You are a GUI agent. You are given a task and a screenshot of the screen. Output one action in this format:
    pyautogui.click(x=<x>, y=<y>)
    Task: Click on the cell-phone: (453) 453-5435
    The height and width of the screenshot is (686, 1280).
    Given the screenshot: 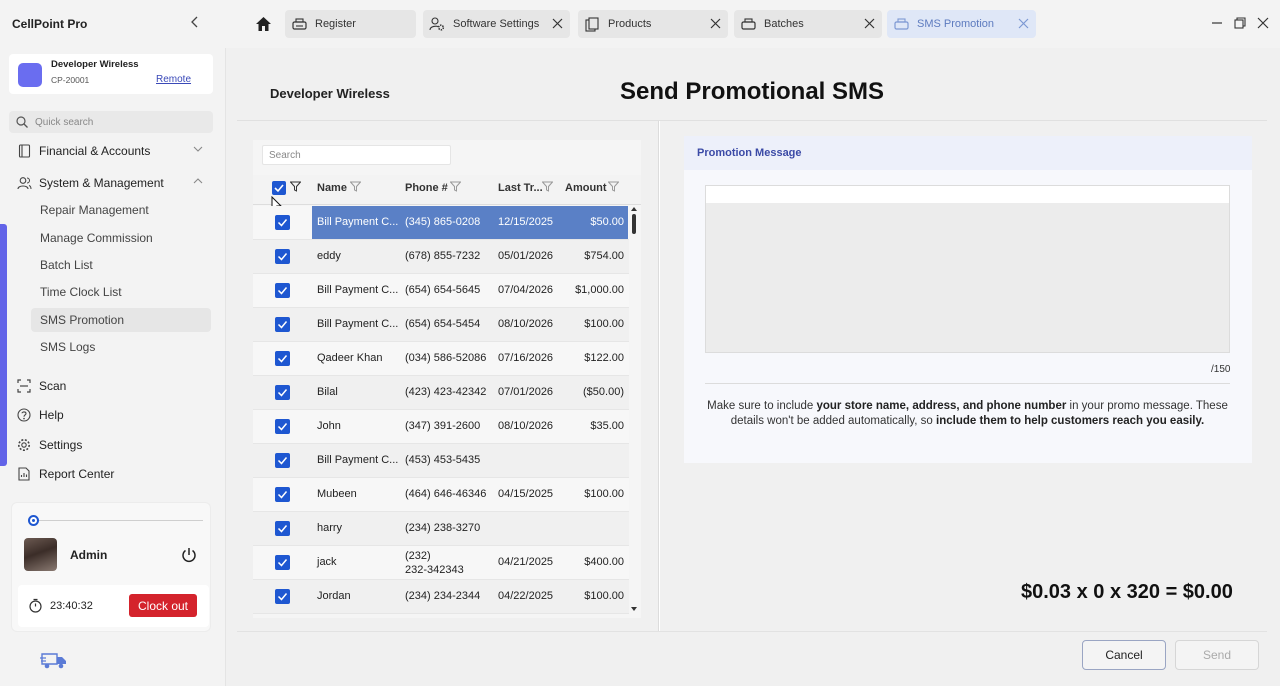 What is the action you would take?
    pyautogui.click(x=443, y=460)
    